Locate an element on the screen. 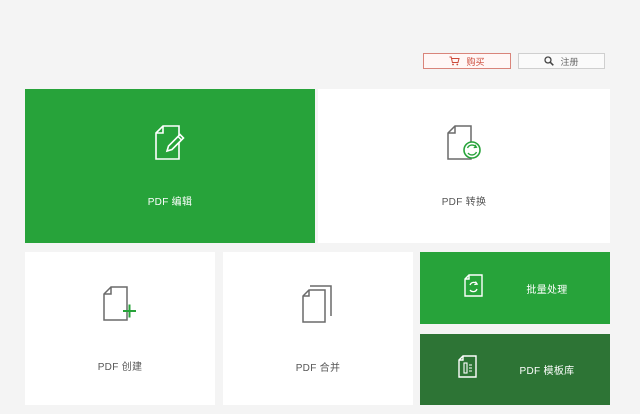 The width and height of the screenshot is (640, 414). buy-label: 购买 is located at coordinates (475, 61).